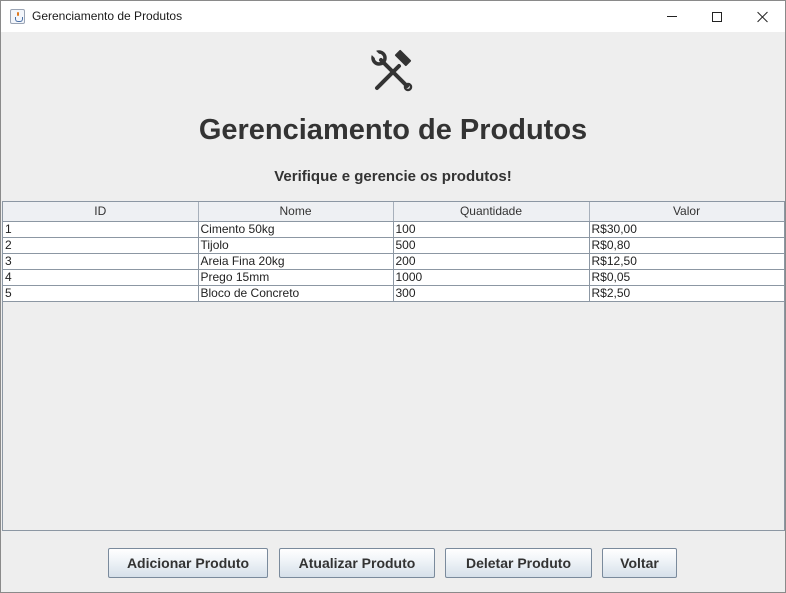 This screenshot has width=786, height=593. What do you see at coordinates (491, 293) in the screenshot?
I see `cell-quantidade: 300` at bounding box center [491, 293].